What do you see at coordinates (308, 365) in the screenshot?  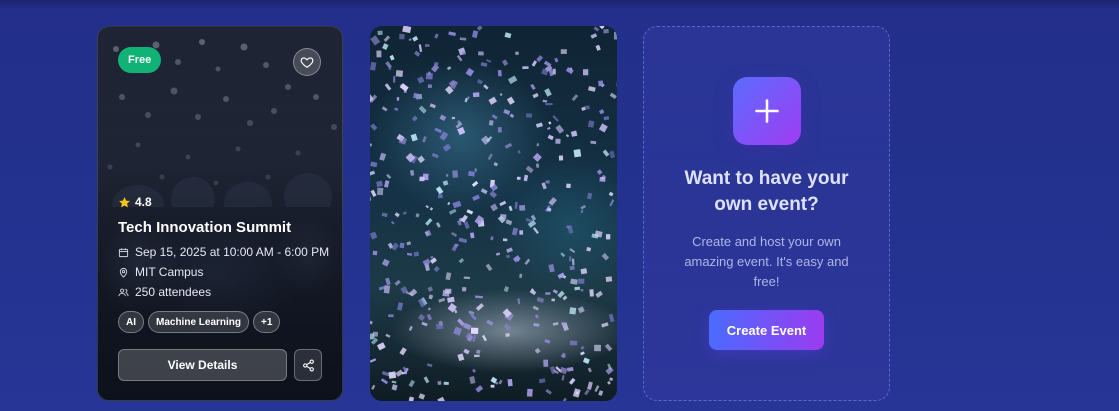 I see `share-button` at bounding box center [308, 365].